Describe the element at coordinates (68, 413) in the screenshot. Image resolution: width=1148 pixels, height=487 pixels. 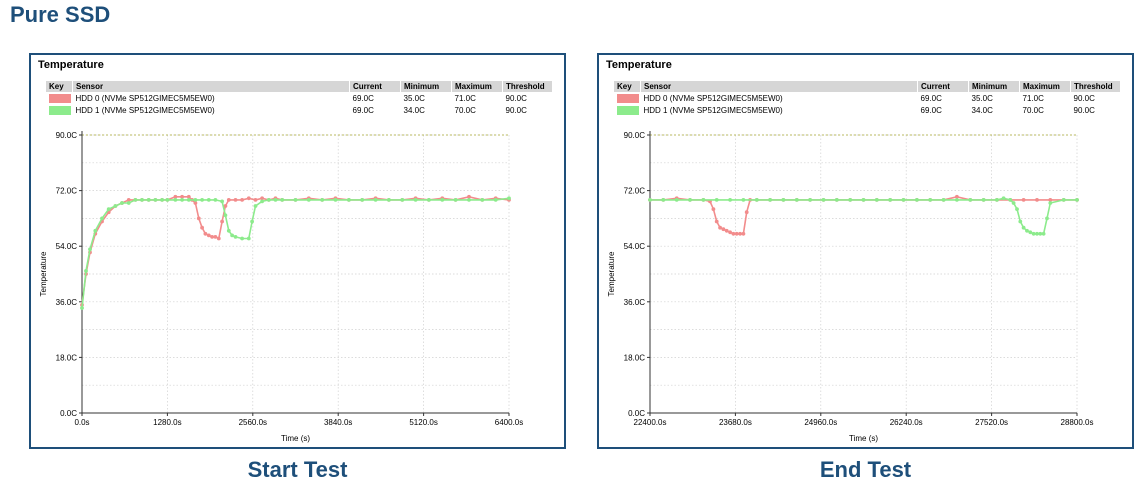
I see `y-tick-label: 0.0C` at that location.